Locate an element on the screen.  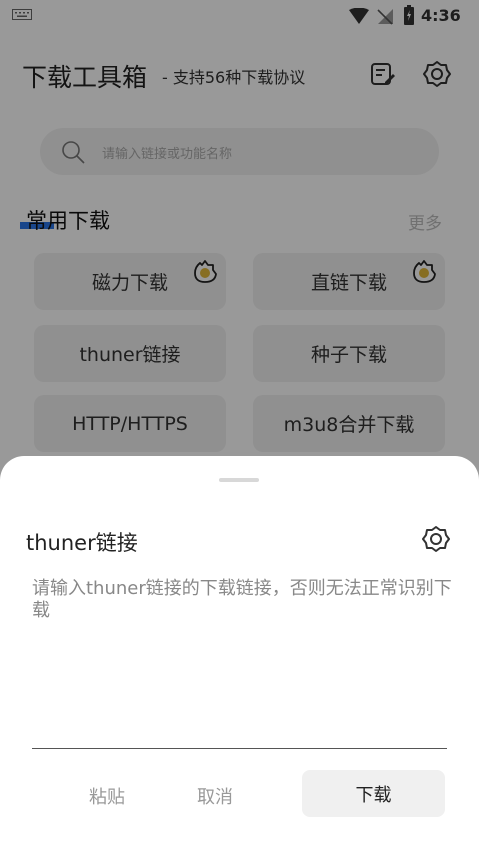
drag-handle is located at coordinates (239, 480).